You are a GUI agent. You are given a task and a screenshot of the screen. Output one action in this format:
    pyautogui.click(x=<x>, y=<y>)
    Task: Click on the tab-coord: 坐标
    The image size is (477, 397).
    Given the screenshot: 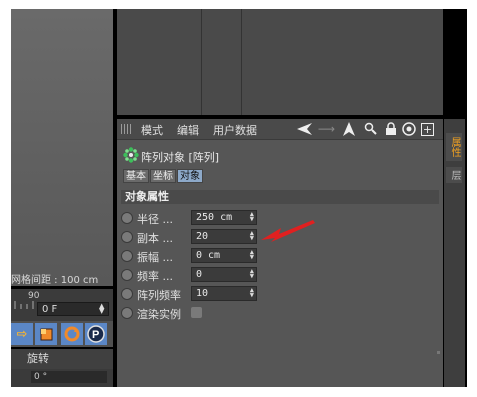 What is the action you would take?
    pyautogui.click(x=163, y=176)
    